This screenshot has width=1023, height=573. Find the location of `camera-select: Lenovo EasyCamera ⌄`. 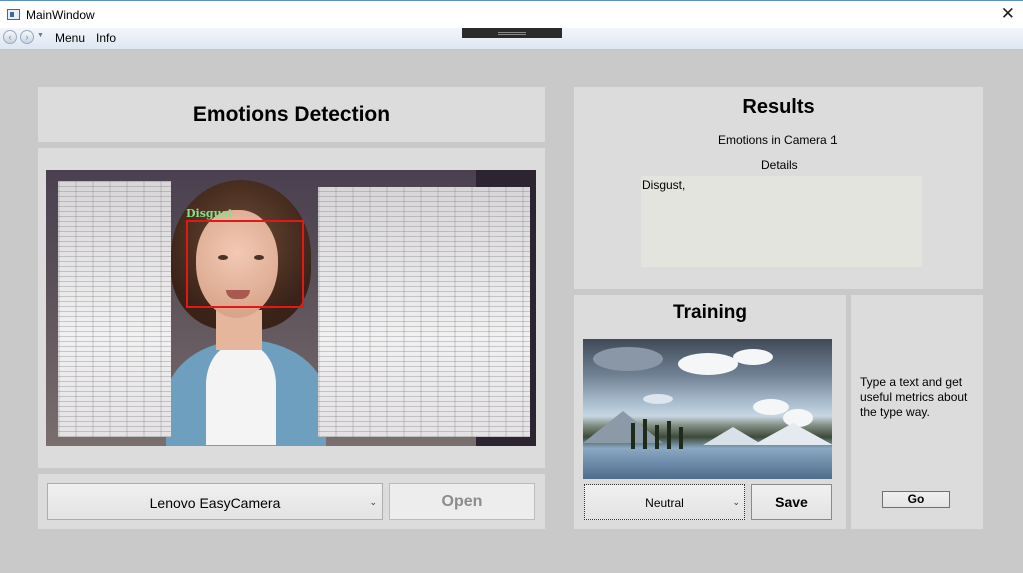

camera-select: Lenovo EasyCamera ⌄ is located at coordinates (215, 501).